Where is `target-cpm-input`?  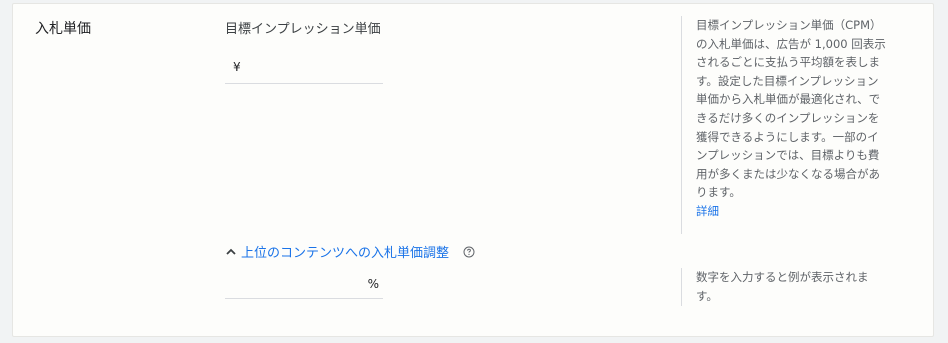 target-cpm-input is located at coordinates (302, 69).